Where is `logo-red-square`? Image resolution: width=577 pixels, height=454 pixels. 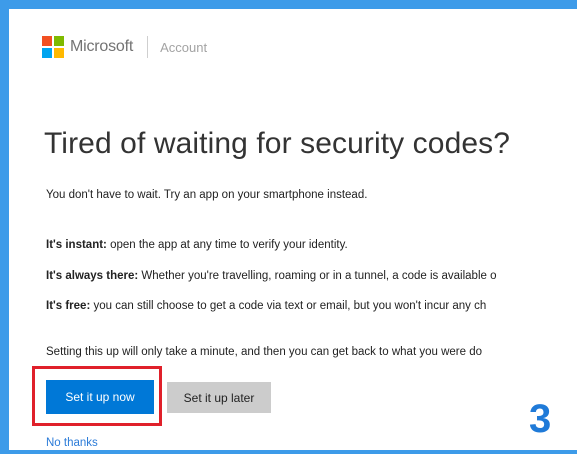 logo-red-square is located at coordinates (47, 41).